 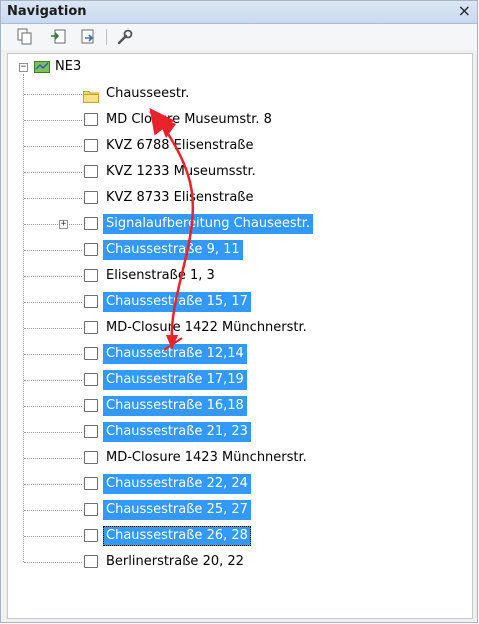 I want to click on tree-item: Chaussestraße 12,14, so click(x=240, y=354).